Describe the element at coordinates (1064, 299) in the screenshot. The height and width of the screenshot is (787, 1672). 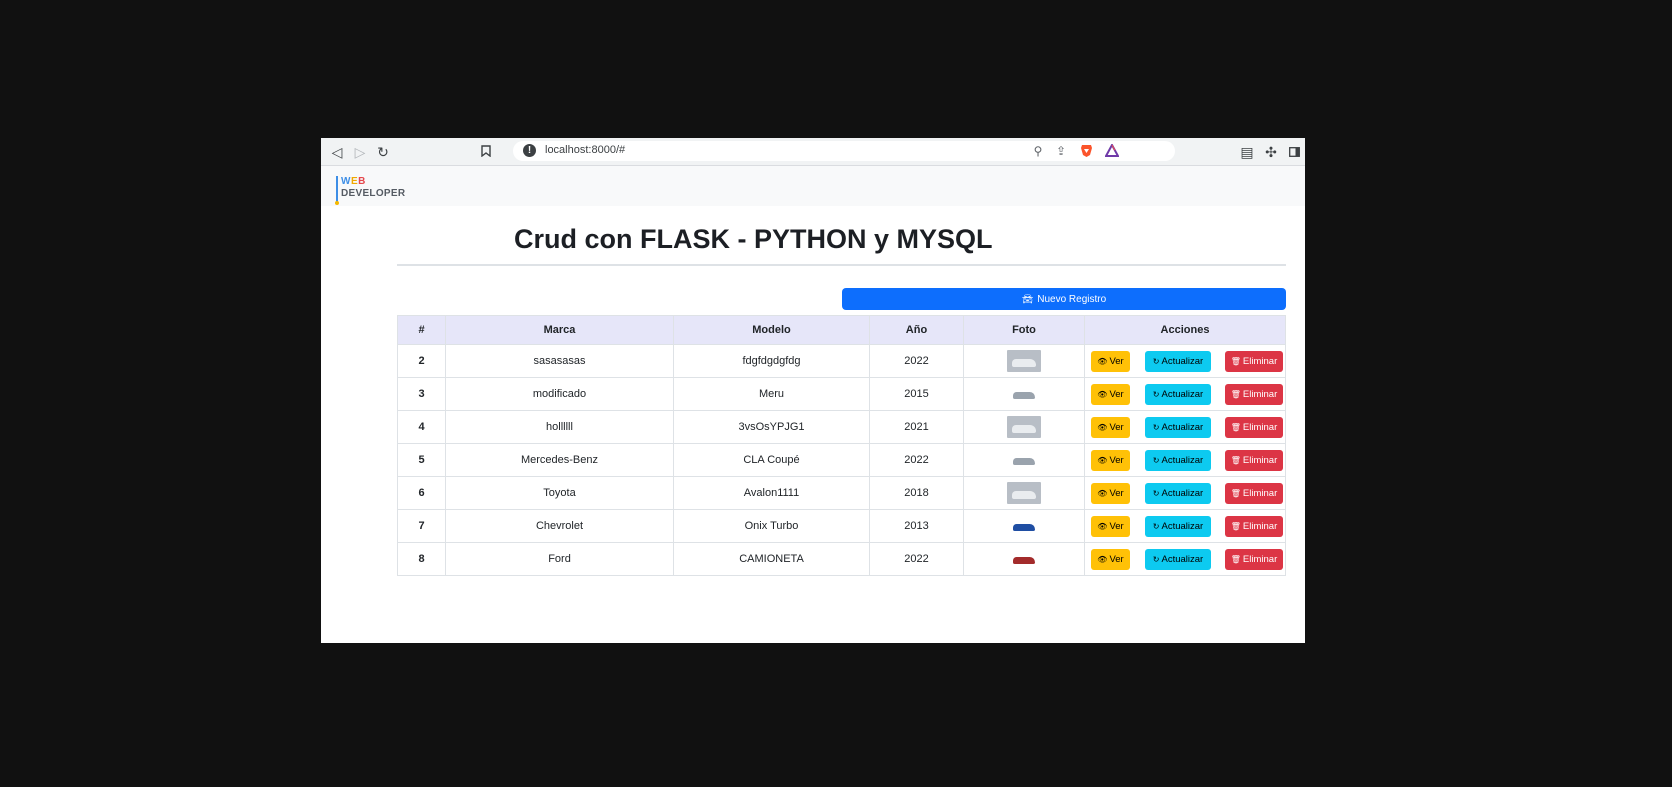
I see `new-record-button: 🚘︎ Nuevo Registro` at that location.